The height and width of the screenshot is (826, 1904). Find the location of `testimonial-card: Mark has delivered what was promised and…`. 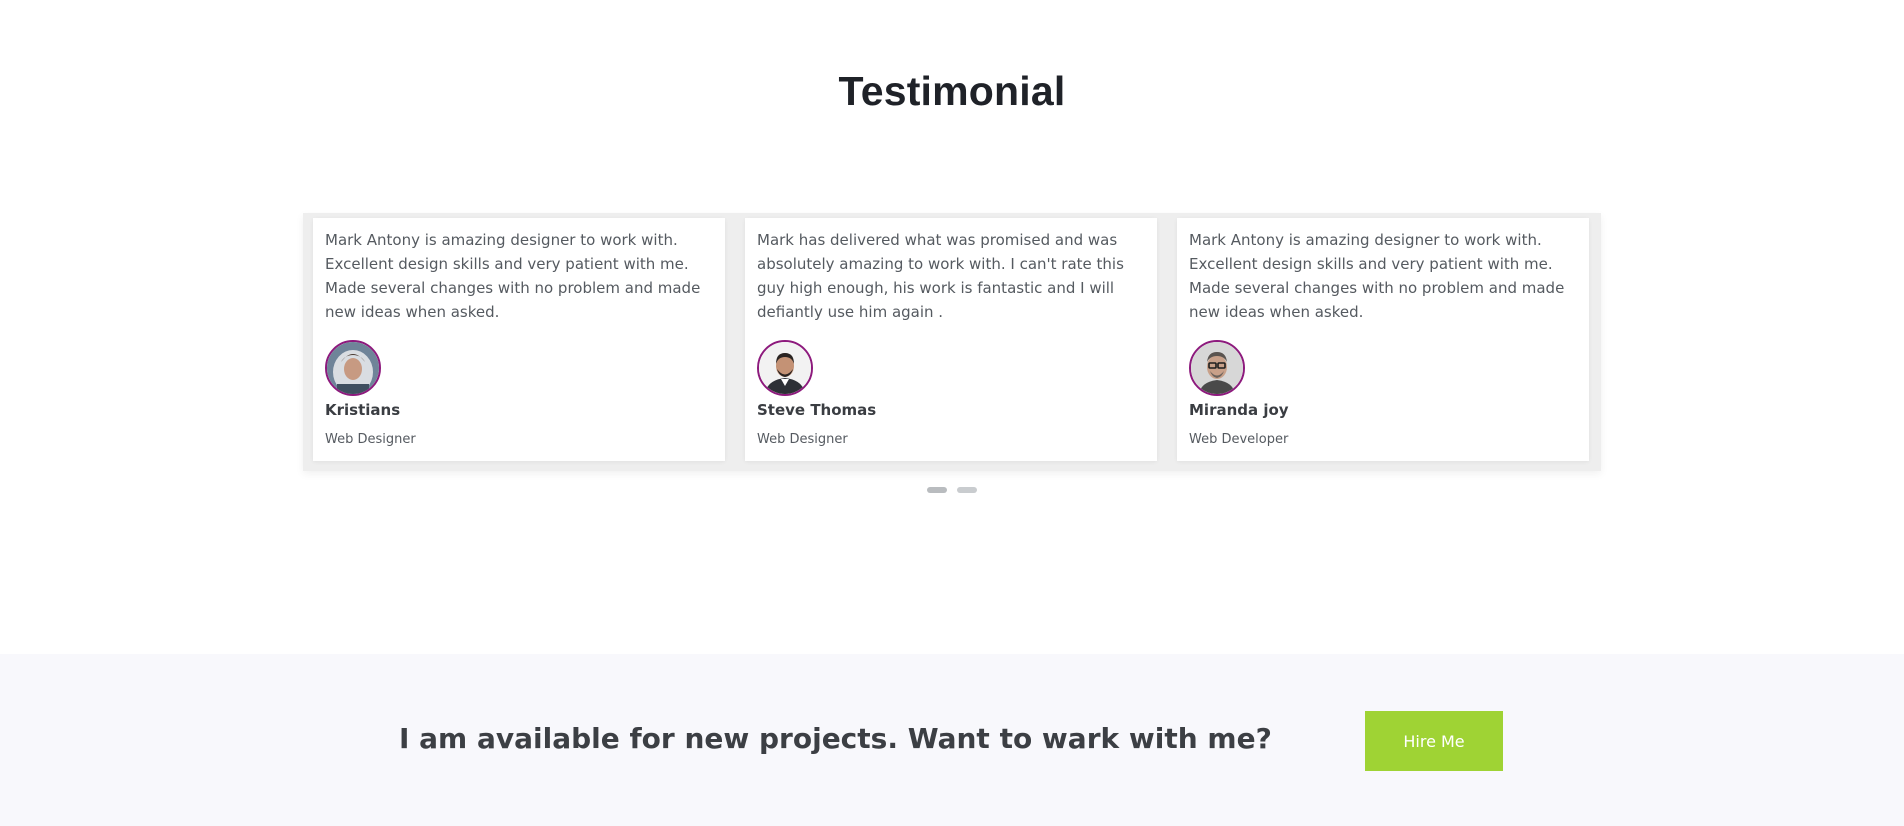

testimonial-card: Mark has delivered what was promised and… is located at coordinates (951, 339).